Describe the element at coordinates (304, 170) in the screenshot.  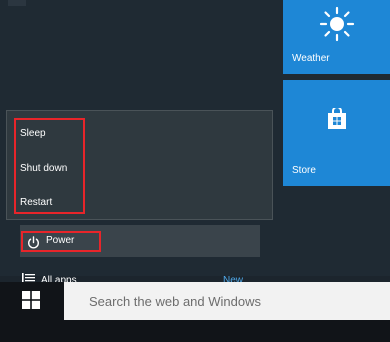
I see `store-tile-label: Store` at that location.